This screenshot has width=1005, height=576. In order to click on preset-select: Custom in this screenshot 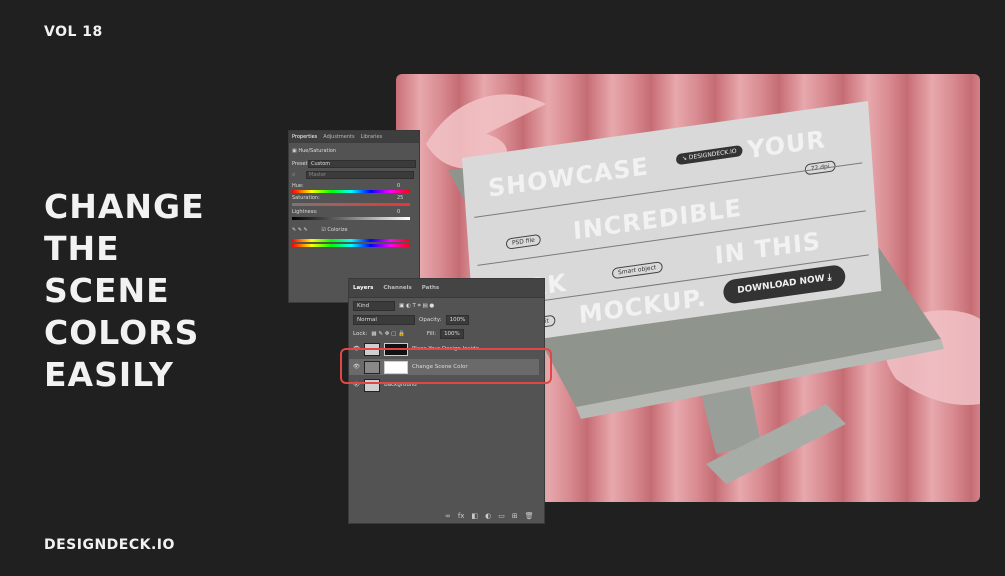, I will do `click(362, 164)`.